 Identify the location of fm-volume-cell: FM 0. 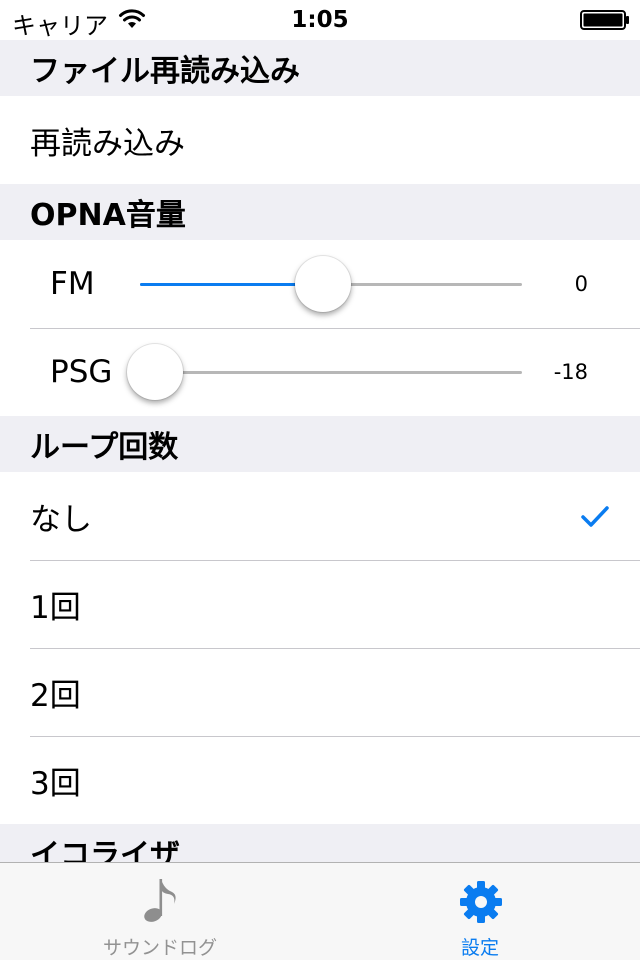
(320, 284).